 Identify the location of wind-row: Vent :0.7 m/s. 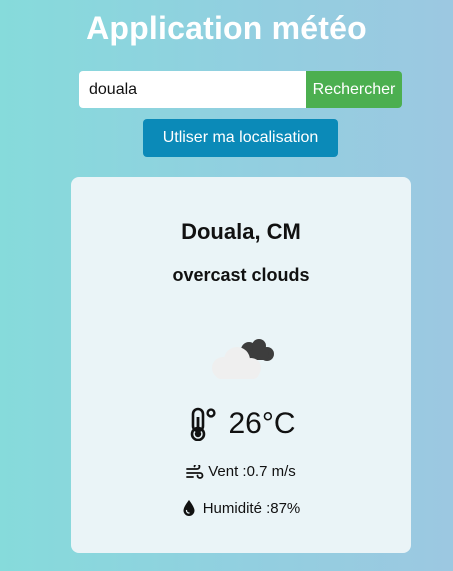
(241, 471).